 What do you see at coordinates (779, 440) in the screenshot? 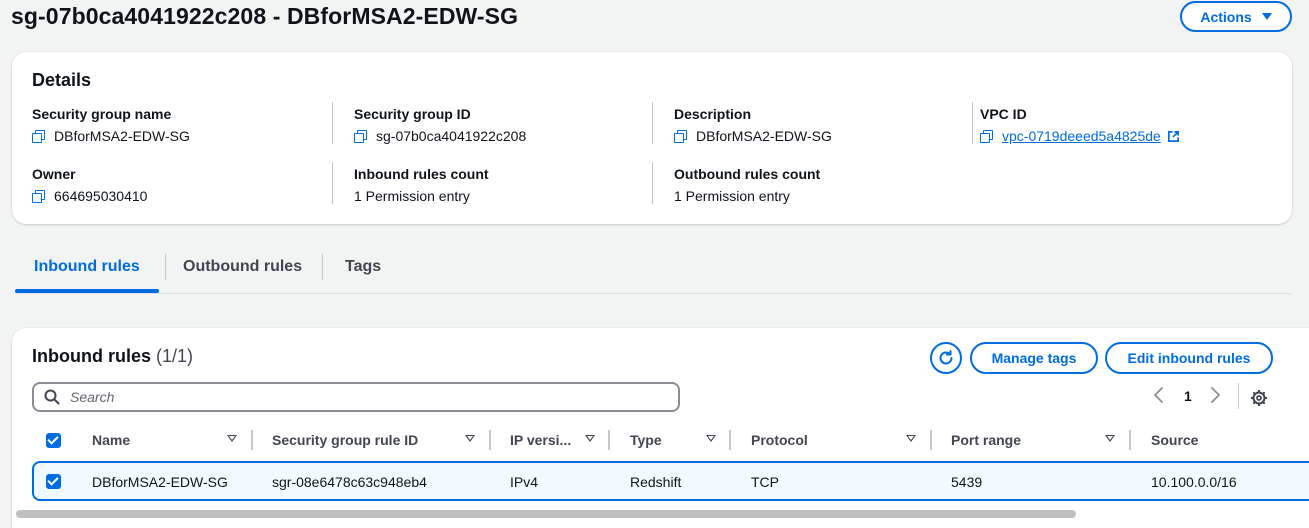
I see `column-header-protocol: Protocol` at bounding box center [779, 440].